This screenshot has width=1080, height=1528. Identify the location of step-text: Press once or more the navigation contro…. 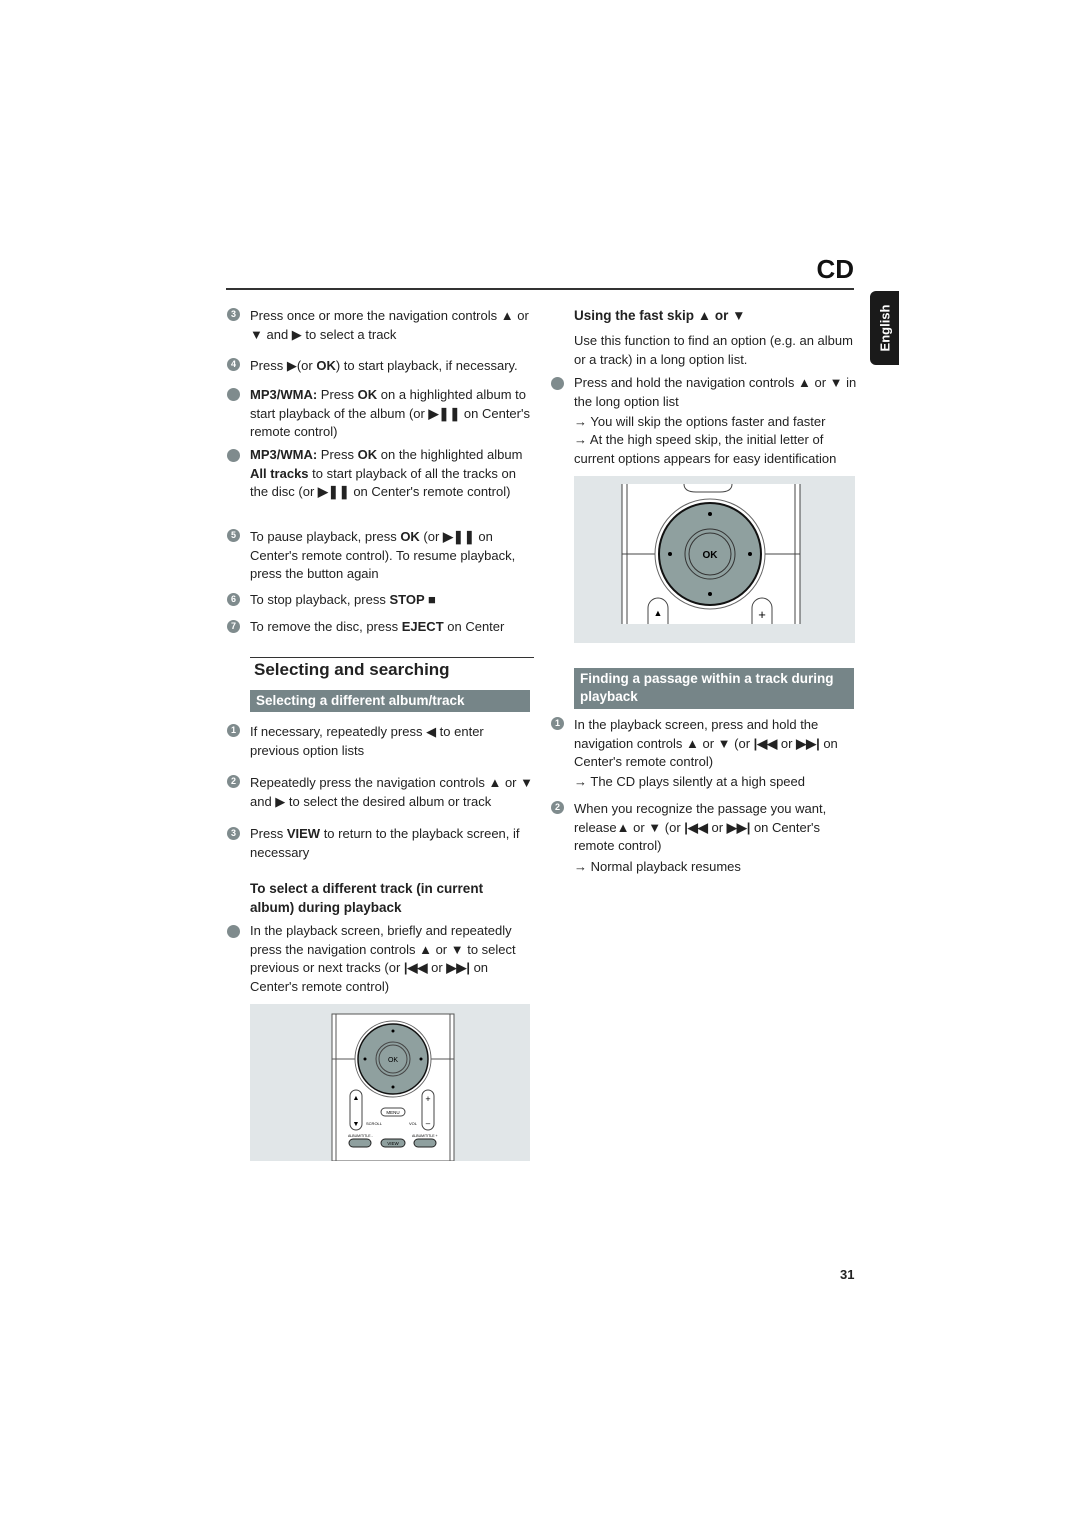
(392, 325).